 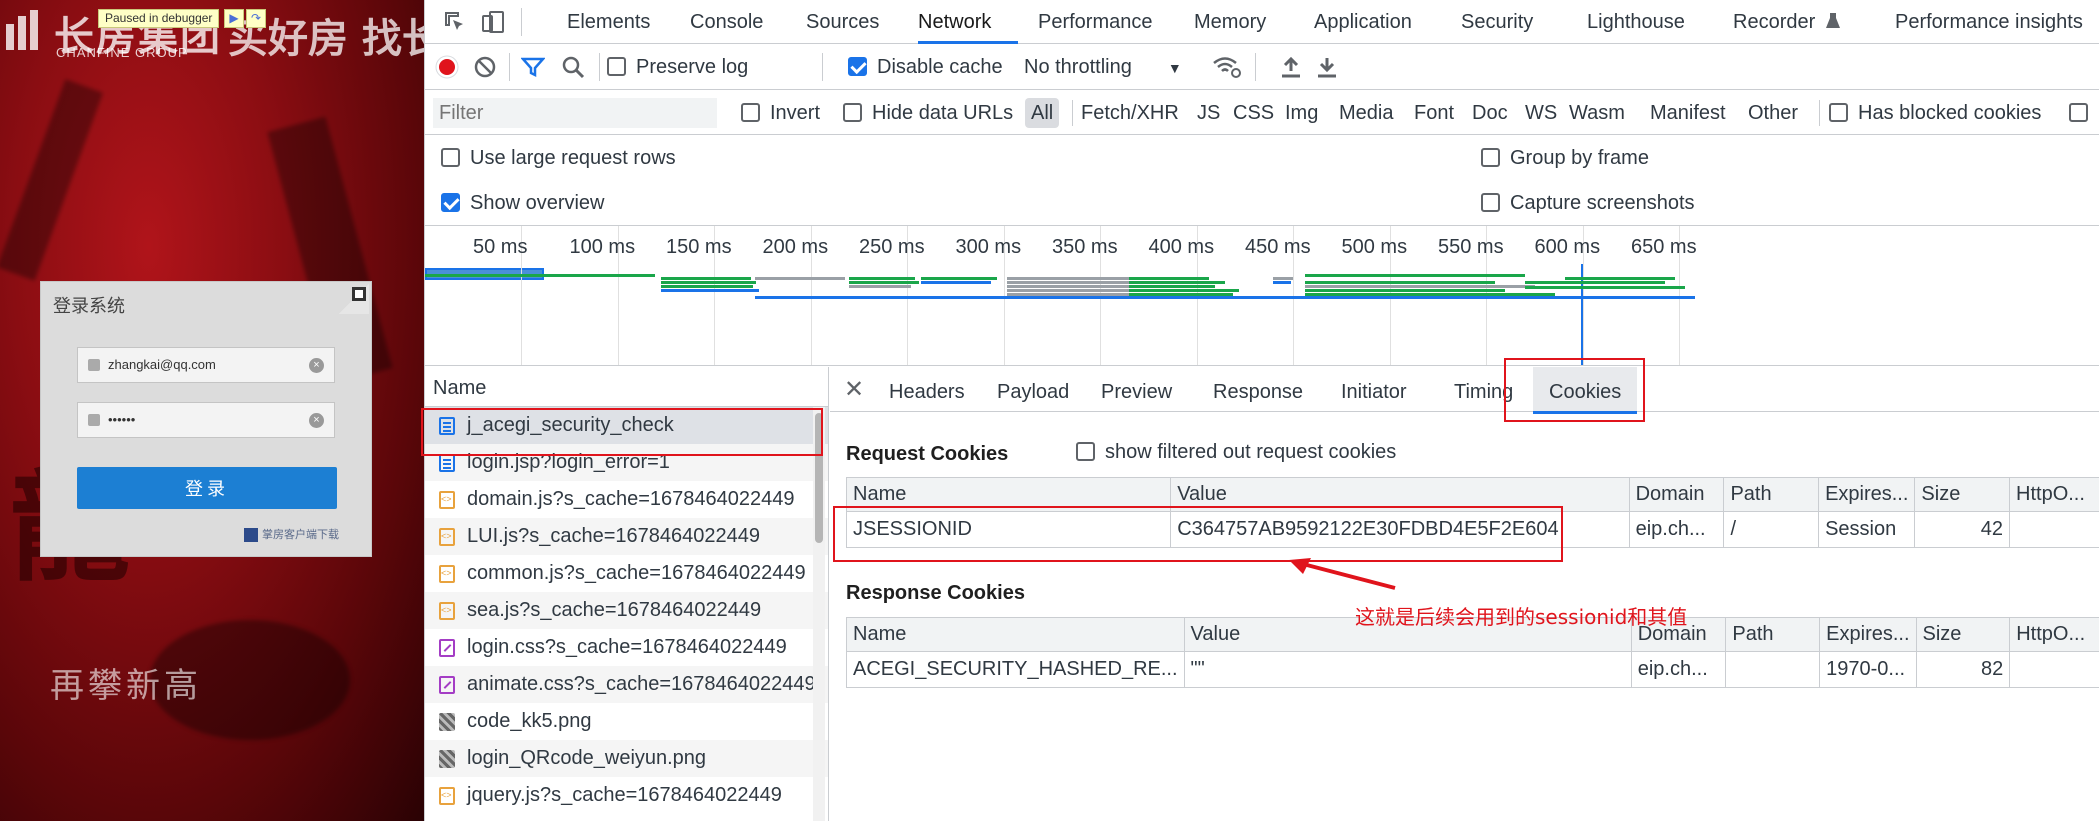 What do you see at coordinates (122, 419) in the screenshot?
I see `password-value: ••••••` at bounding box center [122, 419].